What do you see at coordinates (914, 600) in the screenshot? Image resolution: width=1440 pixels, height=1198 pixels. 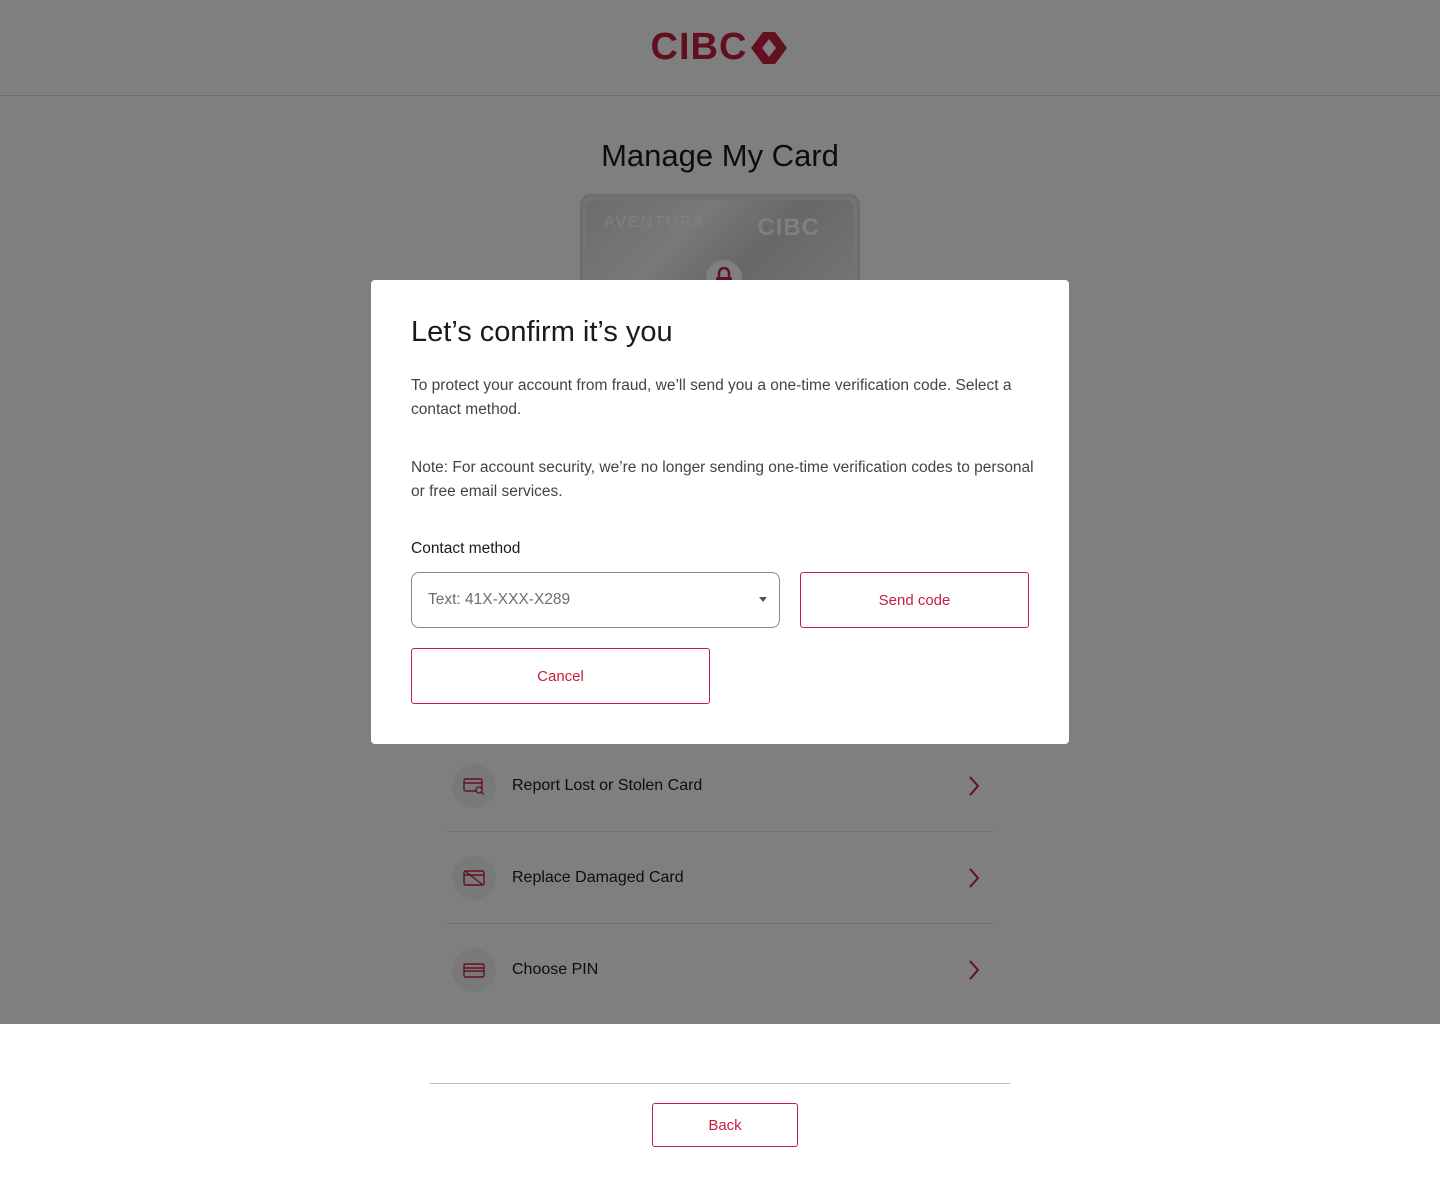 I see `send-code-button: Send code` at bounding box center [914, 600].